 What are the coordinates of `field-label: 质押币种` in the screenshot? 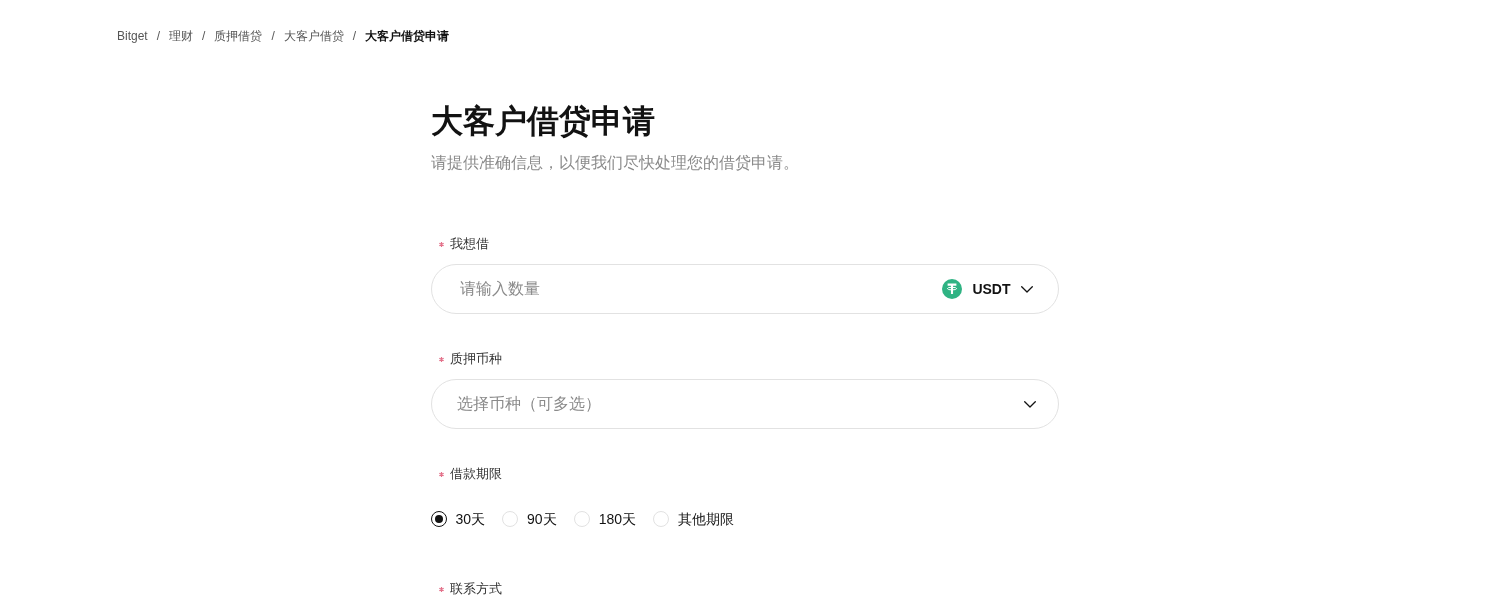 It's located at (475, 359).